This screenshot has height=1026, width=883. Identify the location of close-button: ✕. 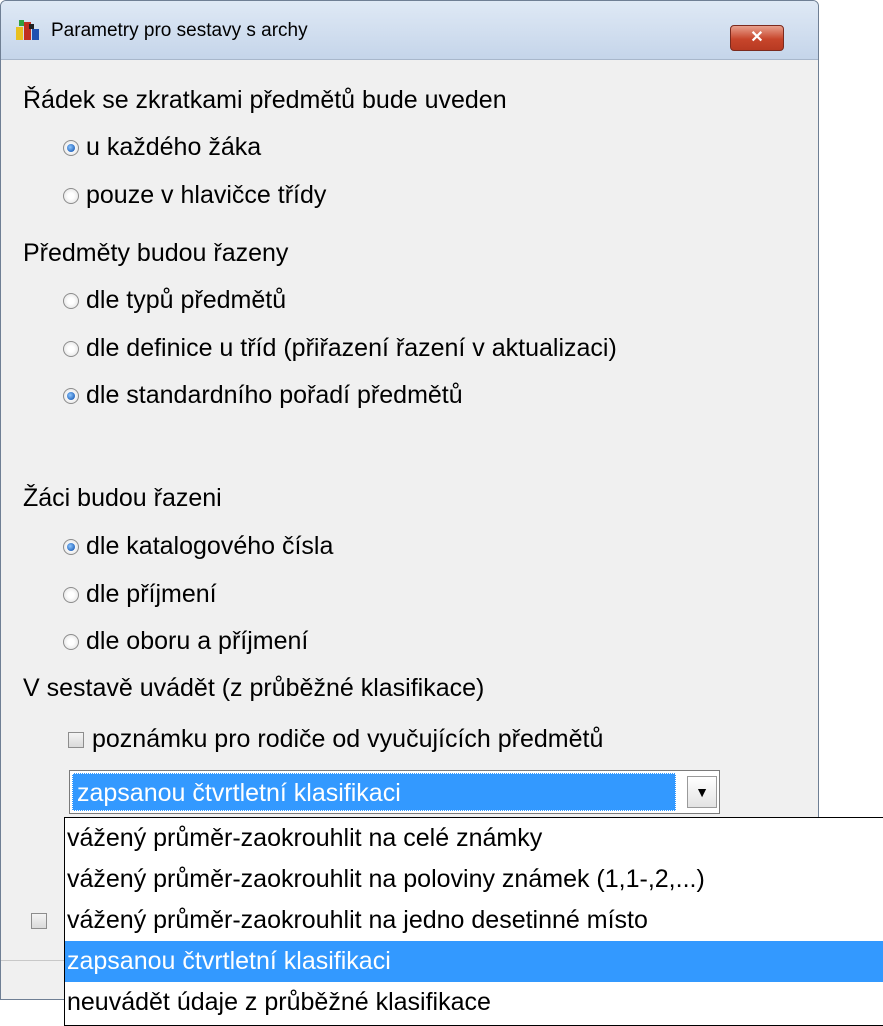
(757, 38).